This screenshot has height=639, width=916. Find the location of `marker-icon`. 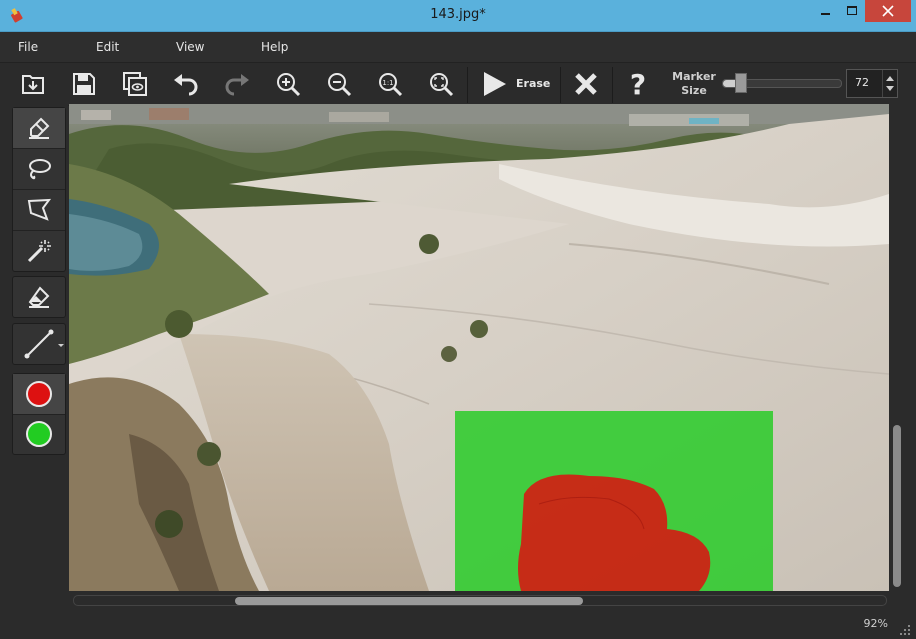

marker-icon is located at coordinates (39, 128).